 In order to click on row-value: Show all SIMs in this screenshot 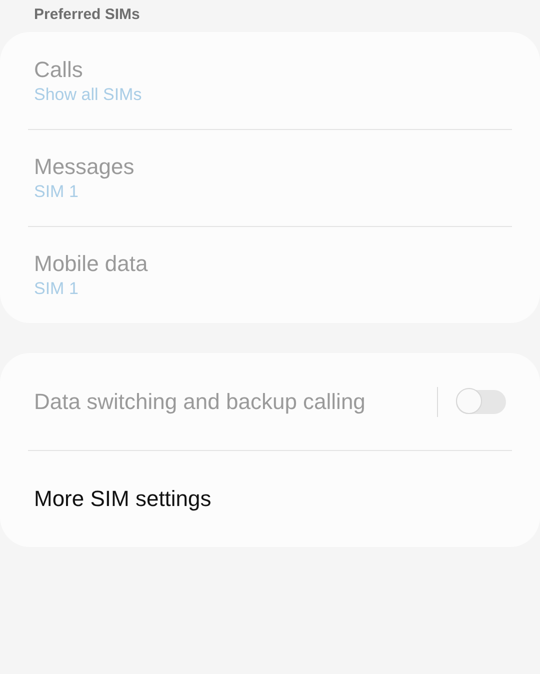, I will do `click(88, 95)`.